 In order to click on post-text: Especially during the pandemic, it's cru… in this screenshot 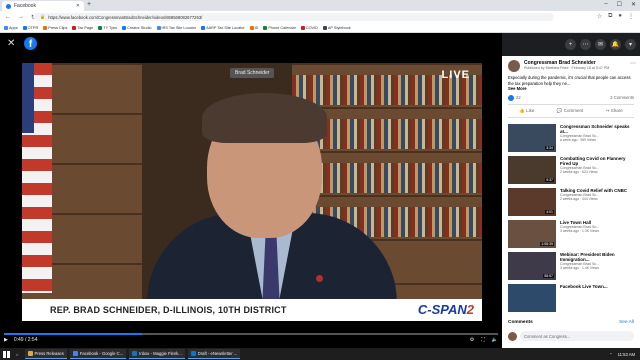, I will do `click(569, 83)`.